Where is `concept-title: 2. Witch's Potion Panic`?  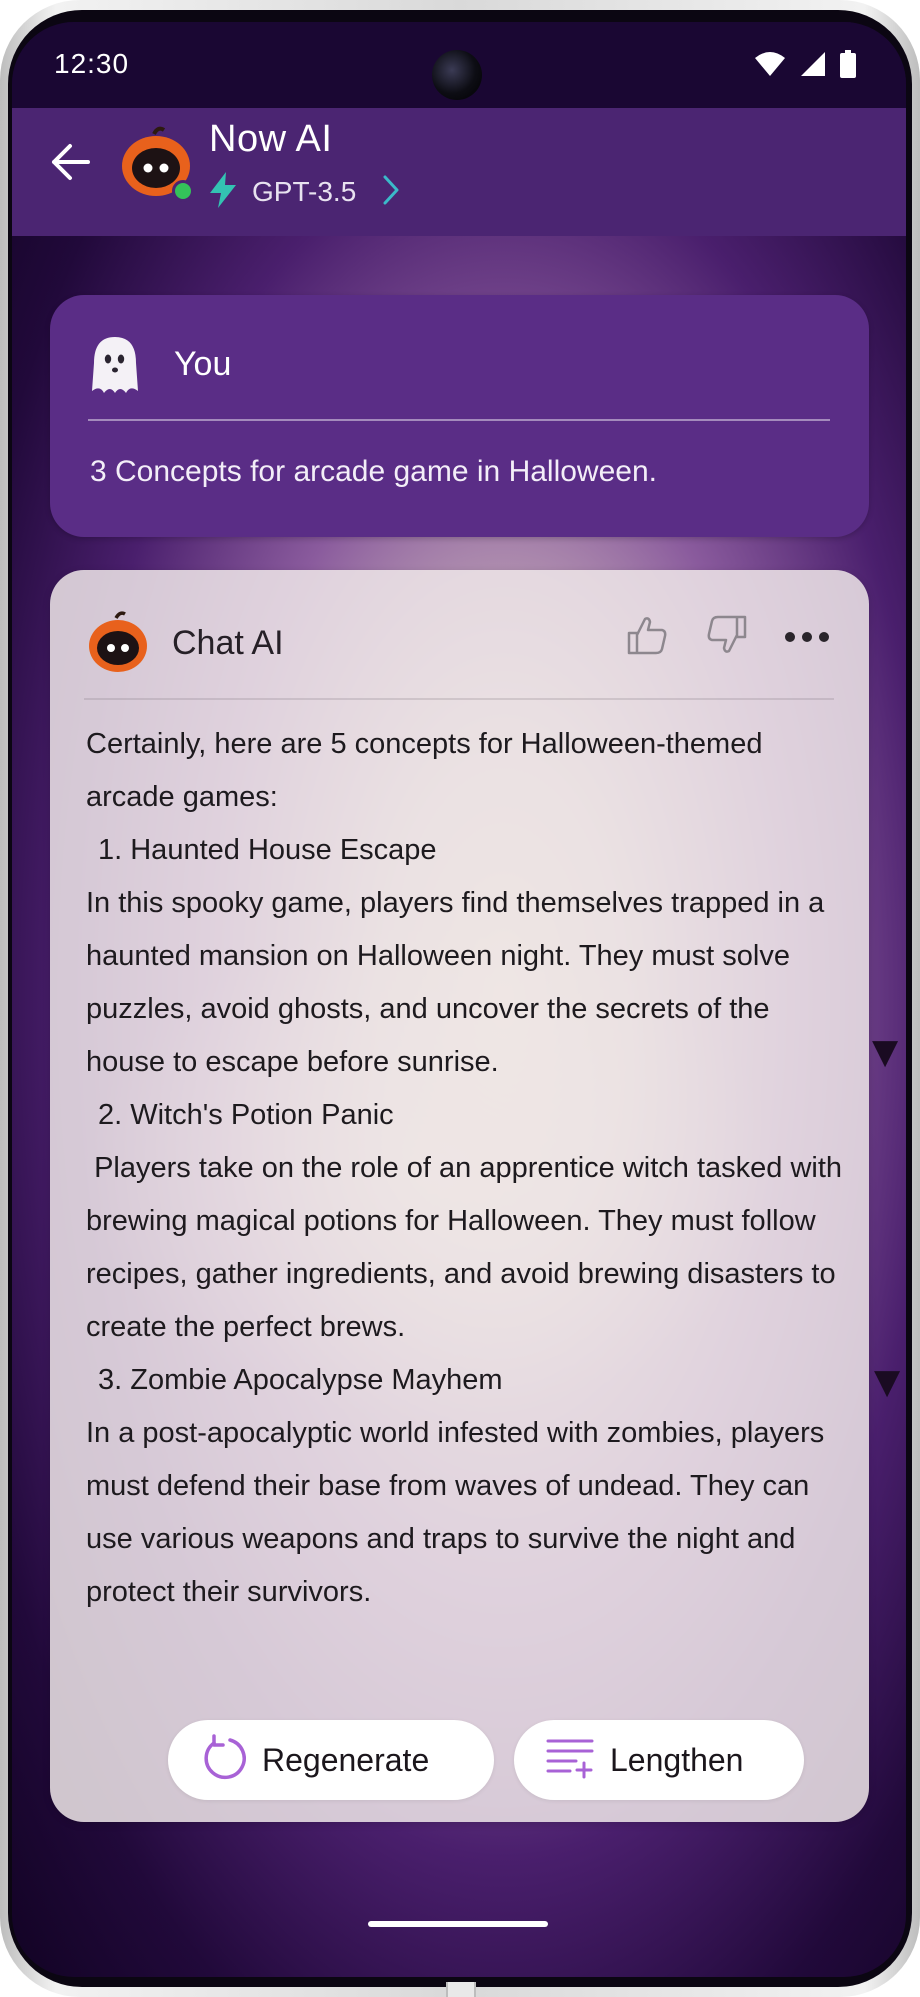 concept-title: 2. Witch's Potion Panic is located at coordinates (246, 1115).